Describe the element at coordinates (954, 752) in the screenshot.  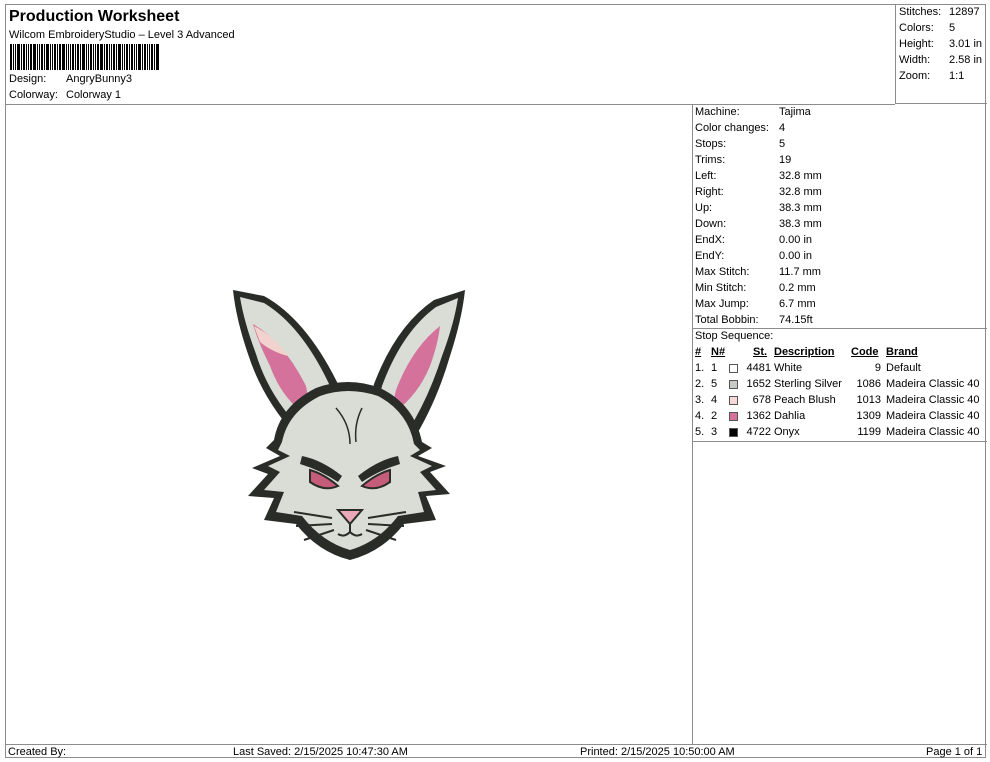
I see `page-number: Page 1 of 1` at that location.